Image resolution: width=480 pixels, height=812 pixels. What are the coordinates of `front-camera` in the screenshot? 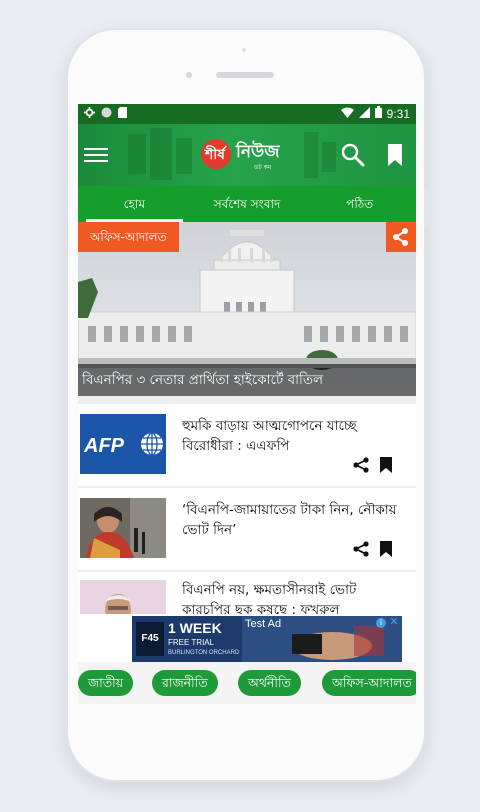 It's located at (189, 75).